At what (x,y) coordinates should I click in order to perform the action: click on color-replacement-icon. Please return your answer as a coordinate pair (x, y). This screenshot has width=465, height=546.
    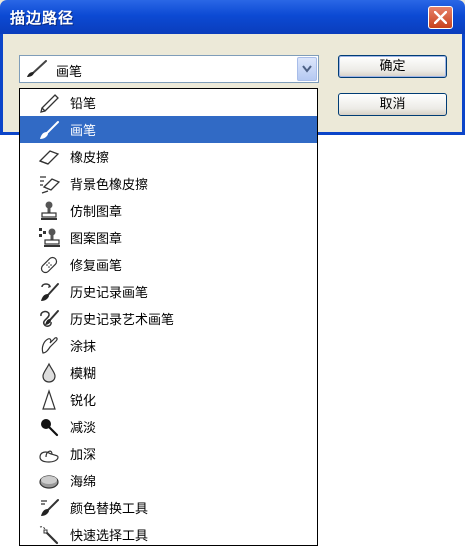
    Looking at the image, I should click on (50, 507).